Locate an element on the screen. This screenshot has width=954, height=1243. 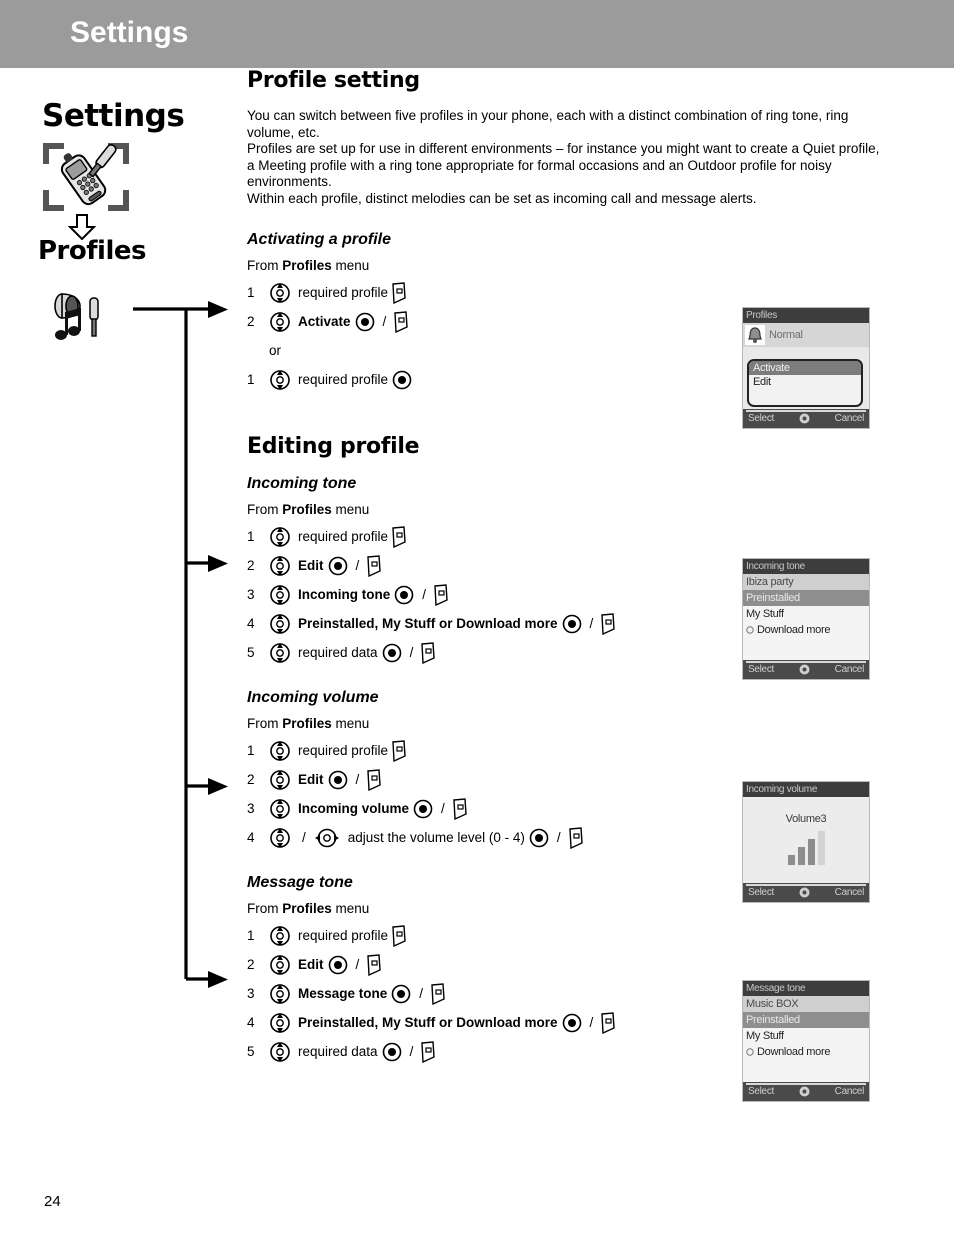
profile-current-row: Normal is located at coordinates (806, 335).